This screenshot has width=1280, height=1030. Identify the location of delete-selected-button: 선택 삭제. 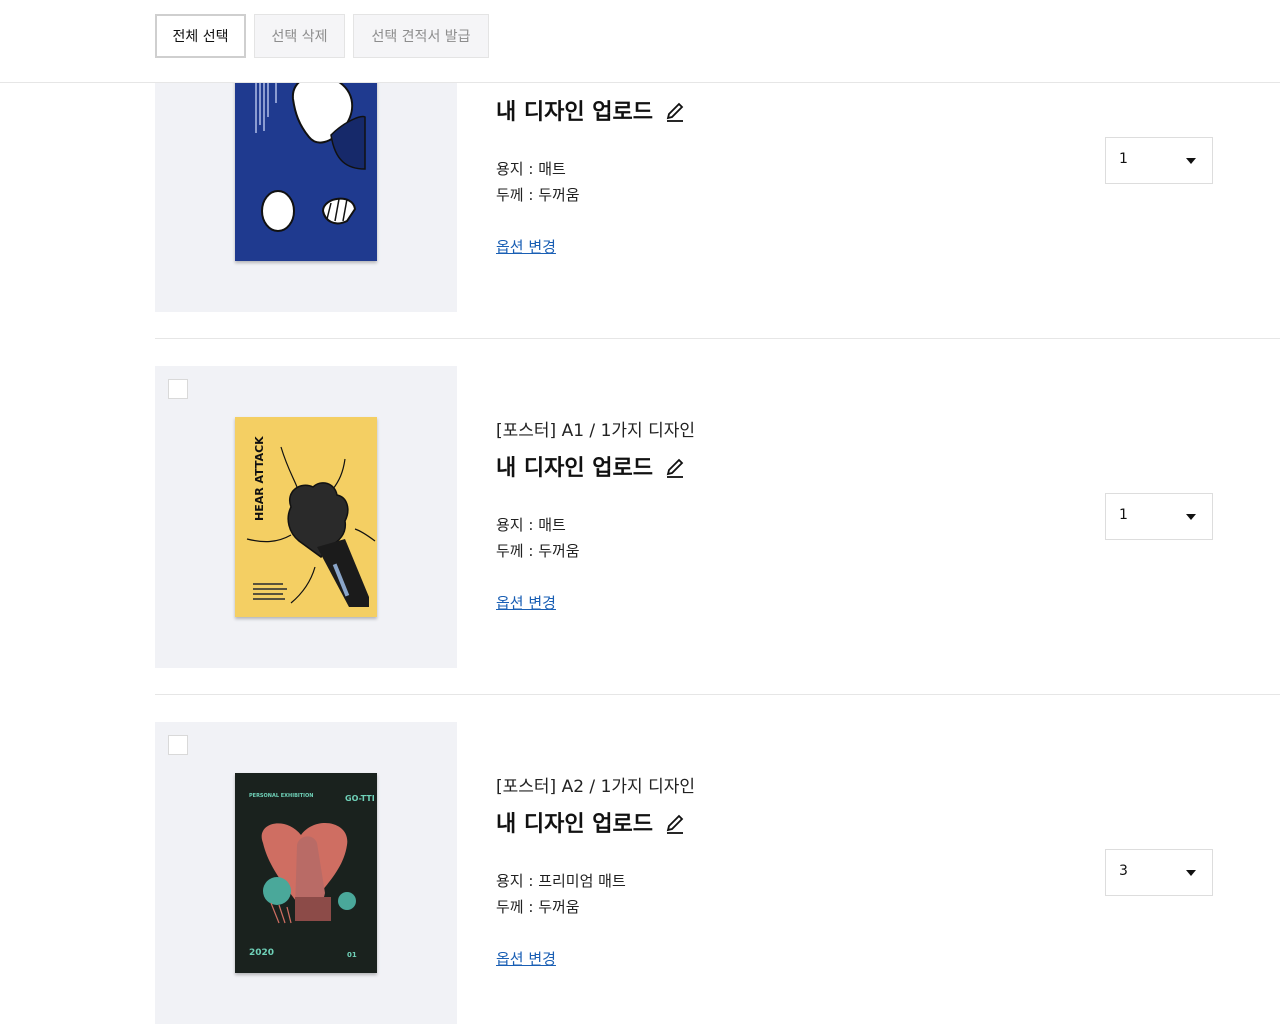
(299, 36).